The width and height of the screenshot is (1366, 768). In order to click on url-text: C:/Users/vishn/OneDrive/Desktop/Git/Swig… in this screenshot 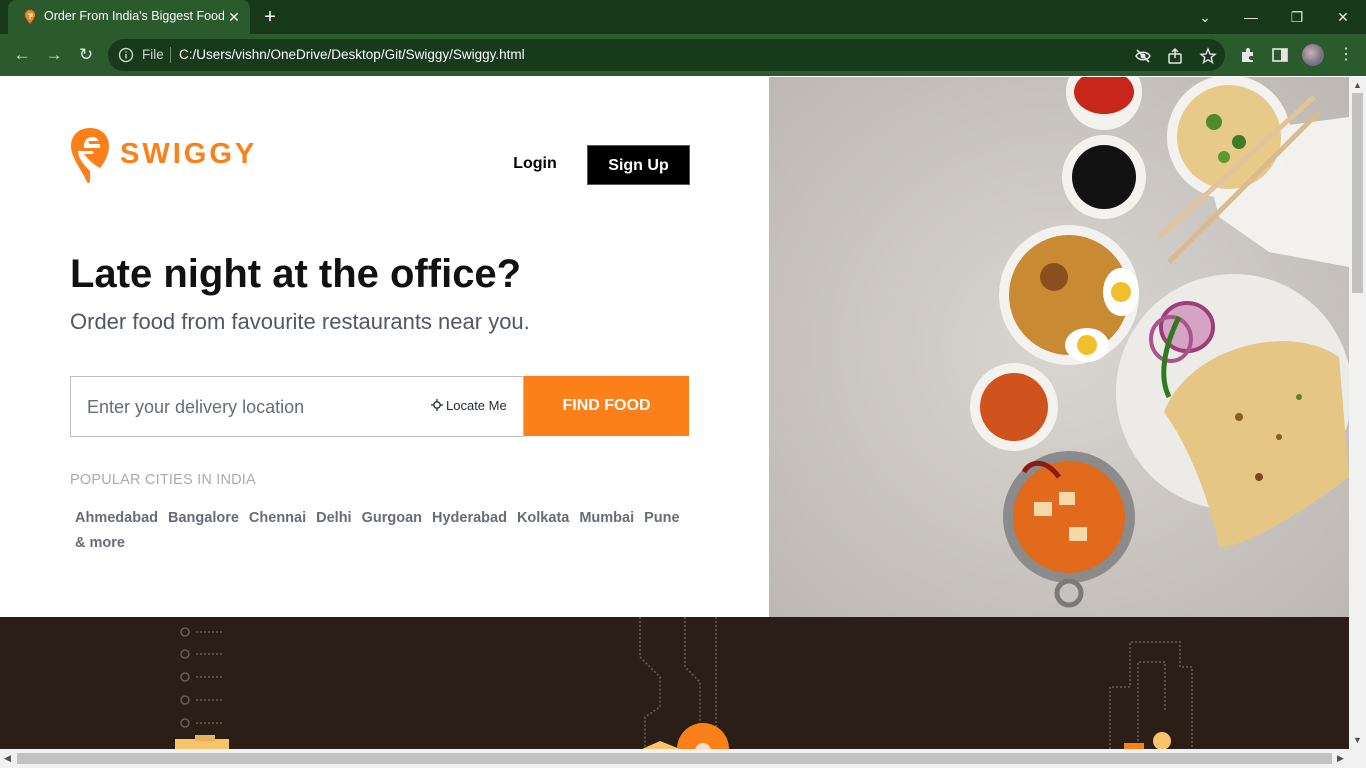, I will do `click(352, 54)`.